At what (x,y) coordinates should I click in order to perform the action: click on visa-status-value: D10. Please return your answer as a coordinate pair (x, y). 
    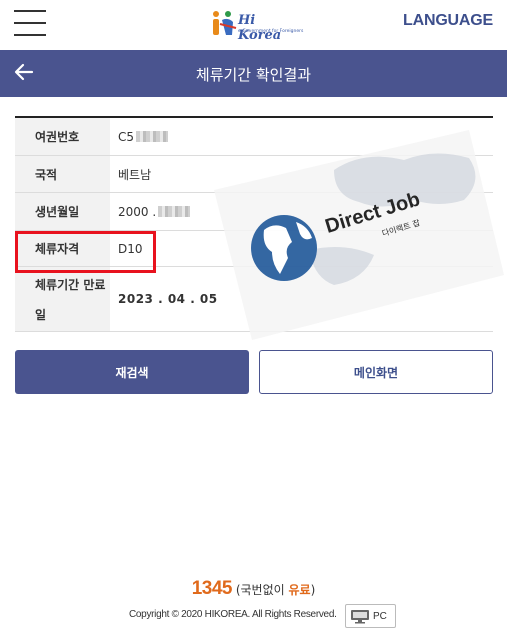
    Looking at the image, I should click on (130, 248).